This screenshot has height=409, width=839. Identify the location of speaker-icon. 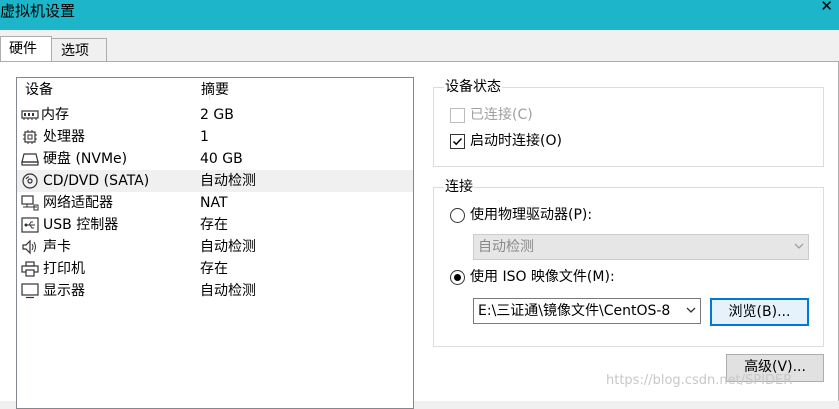
(29, 247).